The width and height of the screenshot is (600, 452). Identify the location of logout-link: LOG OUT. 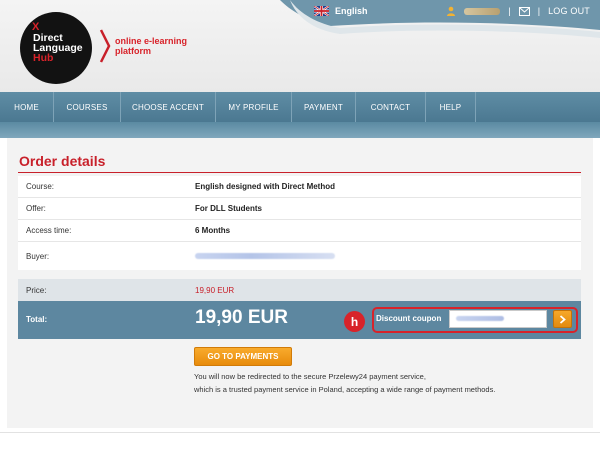
(569, 11).